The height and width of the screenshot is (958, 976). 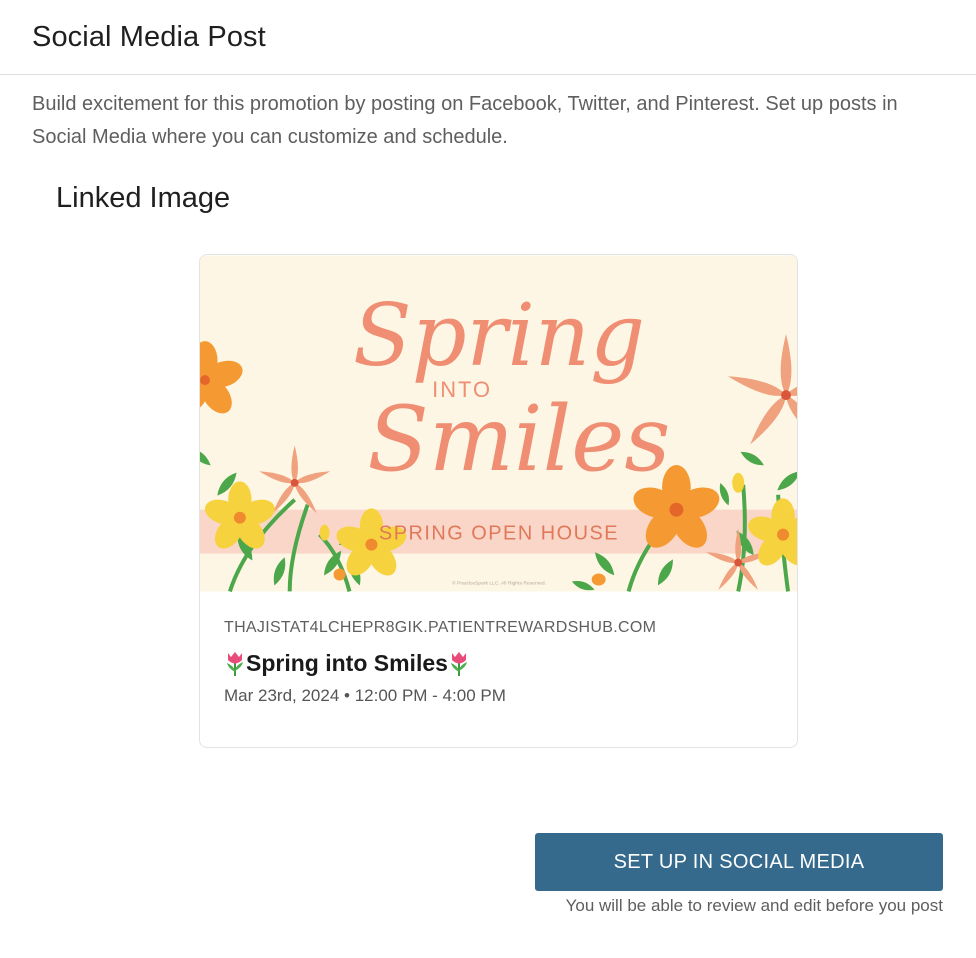 I want to click on set-up-social-media-button: SET UP IN SOCIAL MEDIA, so click(x=739, y=862).